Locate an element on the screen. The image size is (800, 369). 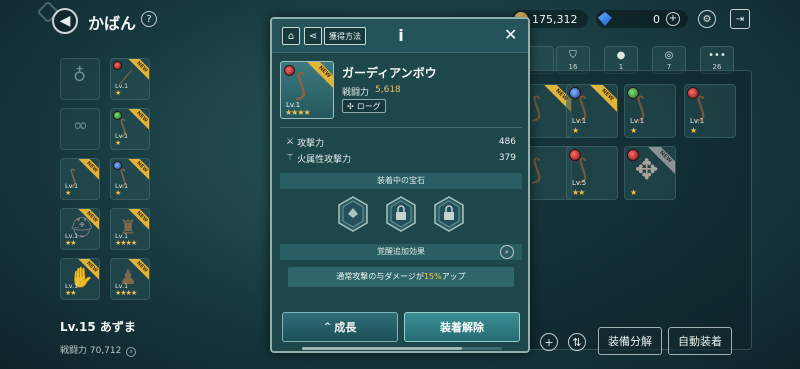
class-tag-label: ローグ is located at coordinates (368, 106).